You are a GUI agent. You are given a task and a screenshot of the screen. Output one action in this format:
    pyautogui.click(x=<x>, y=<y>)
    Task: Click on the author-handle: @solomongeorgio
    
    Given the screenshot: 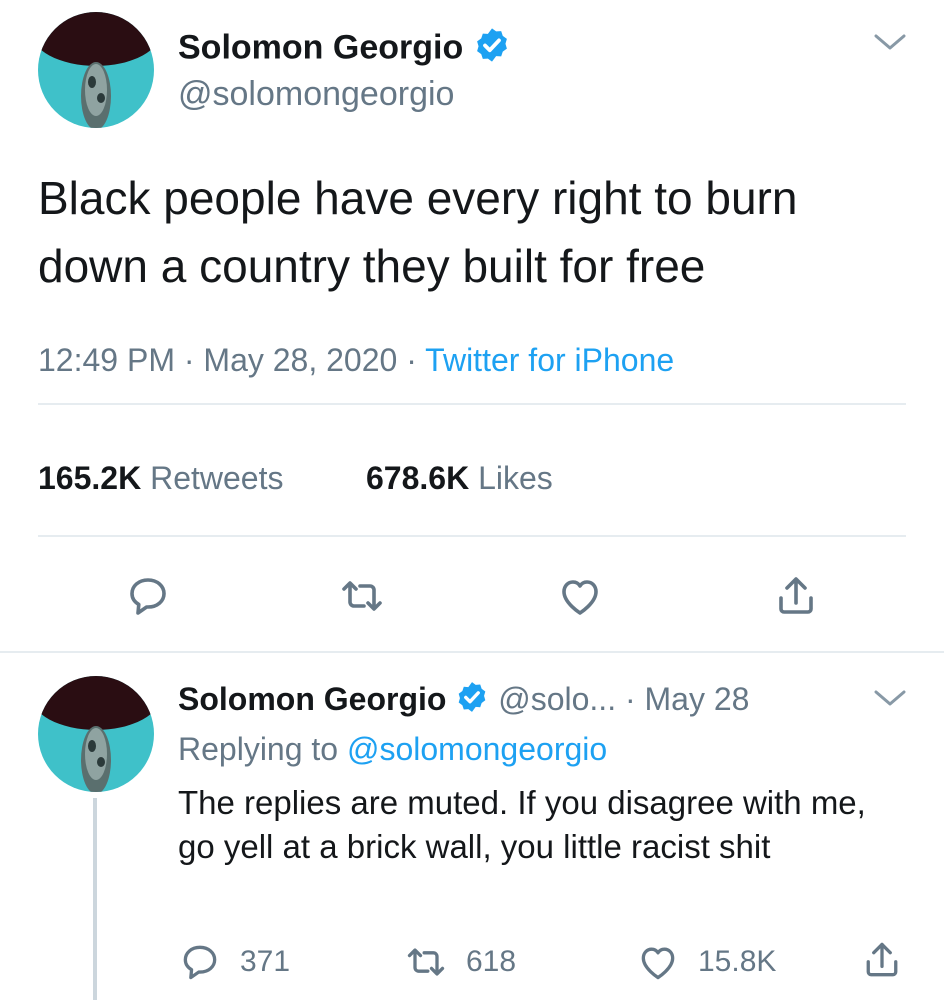 What is the action you would take?
    pyautogui.click(x=316, y=94)
    